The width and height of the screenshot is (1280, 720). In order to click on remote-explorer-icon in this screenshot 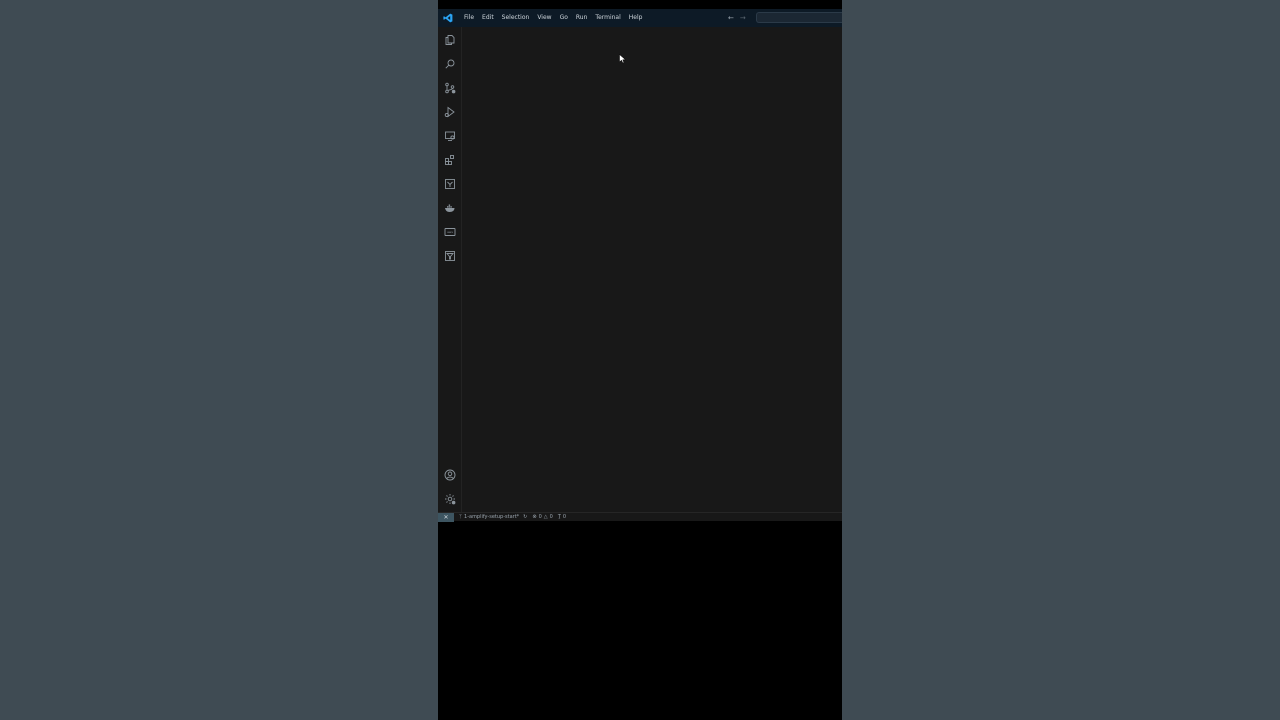, I will do `click(450, 136)`.